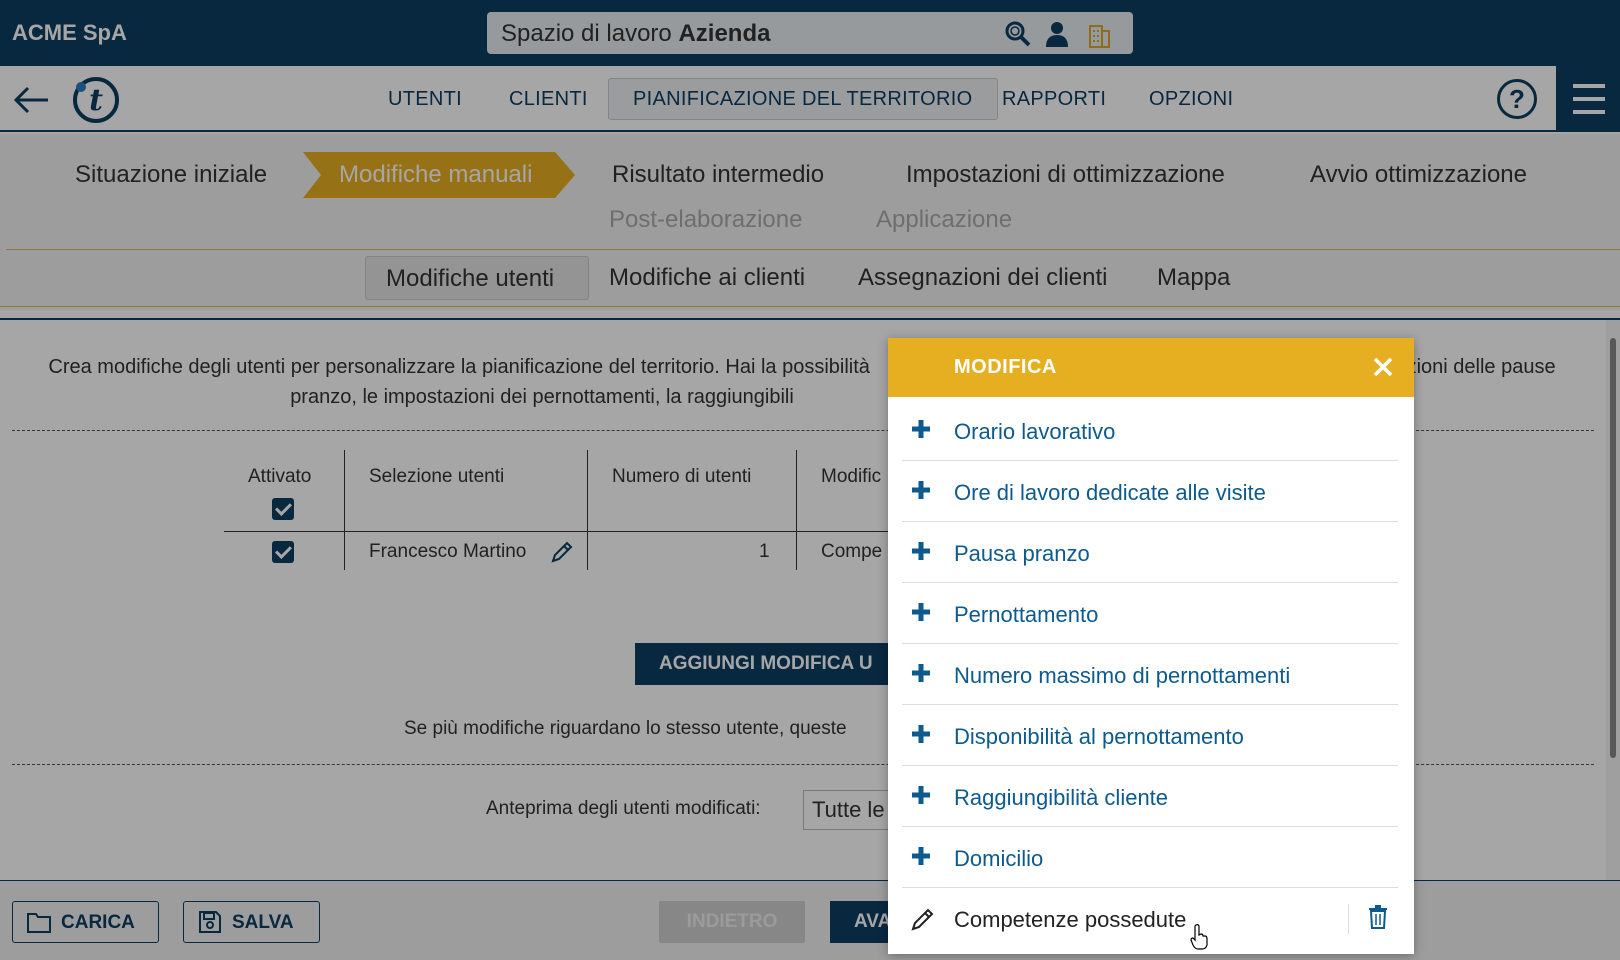 This screenshot has width=1620, height=960. I want to click on option-label: Raggiungibilità cliente, so click(1061, 797).